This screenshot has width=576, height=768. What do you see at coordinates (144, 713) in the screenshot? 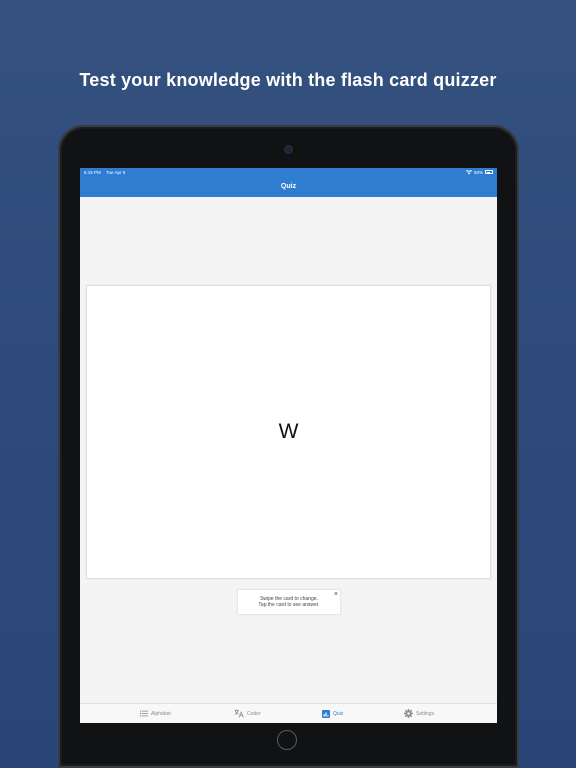
I see `list-icon` at bounding box center [144, 713].